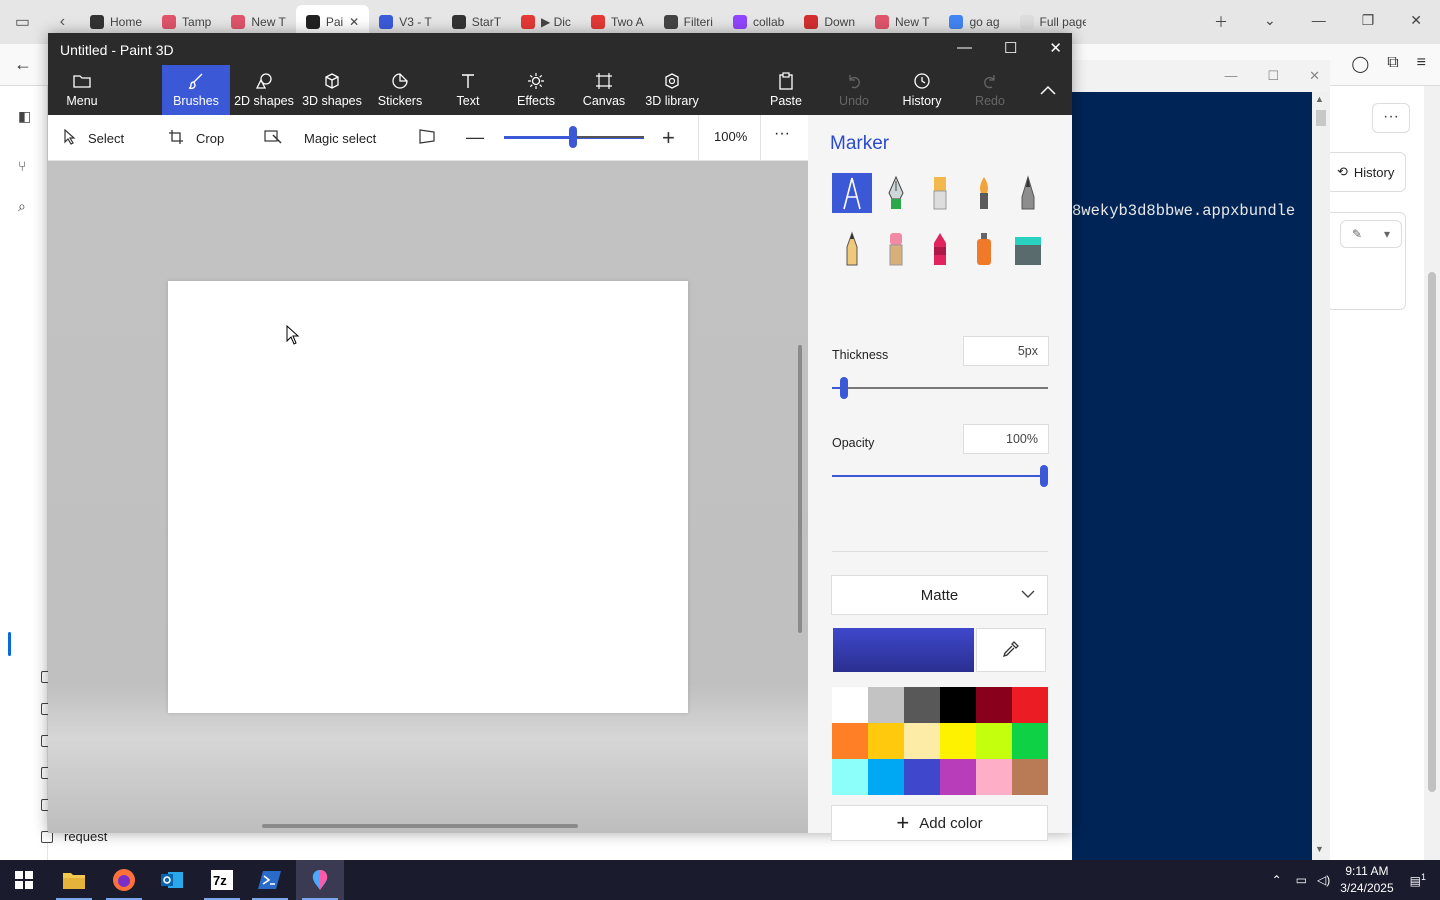 The height and width of the screenshot is (900, 1440). I want to click on pencil-brush, so click(852, 249).